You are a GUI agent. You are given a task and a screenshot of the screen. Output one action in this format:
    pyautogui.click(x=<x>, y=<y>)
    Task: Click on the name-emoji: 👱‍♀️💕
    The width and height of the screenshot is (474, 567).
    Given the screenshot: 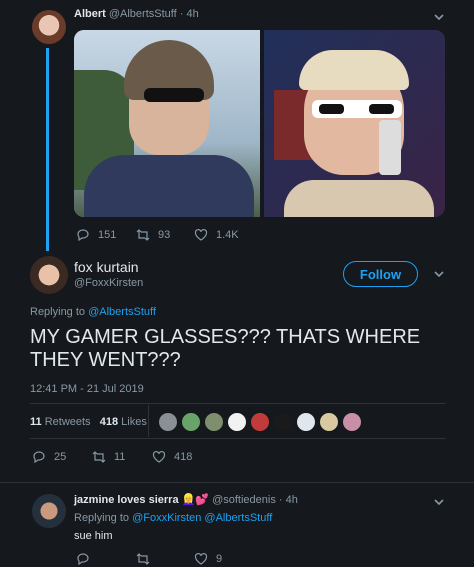 What is the action you would take?
    pyautogui.click(x=195, y=500)
    